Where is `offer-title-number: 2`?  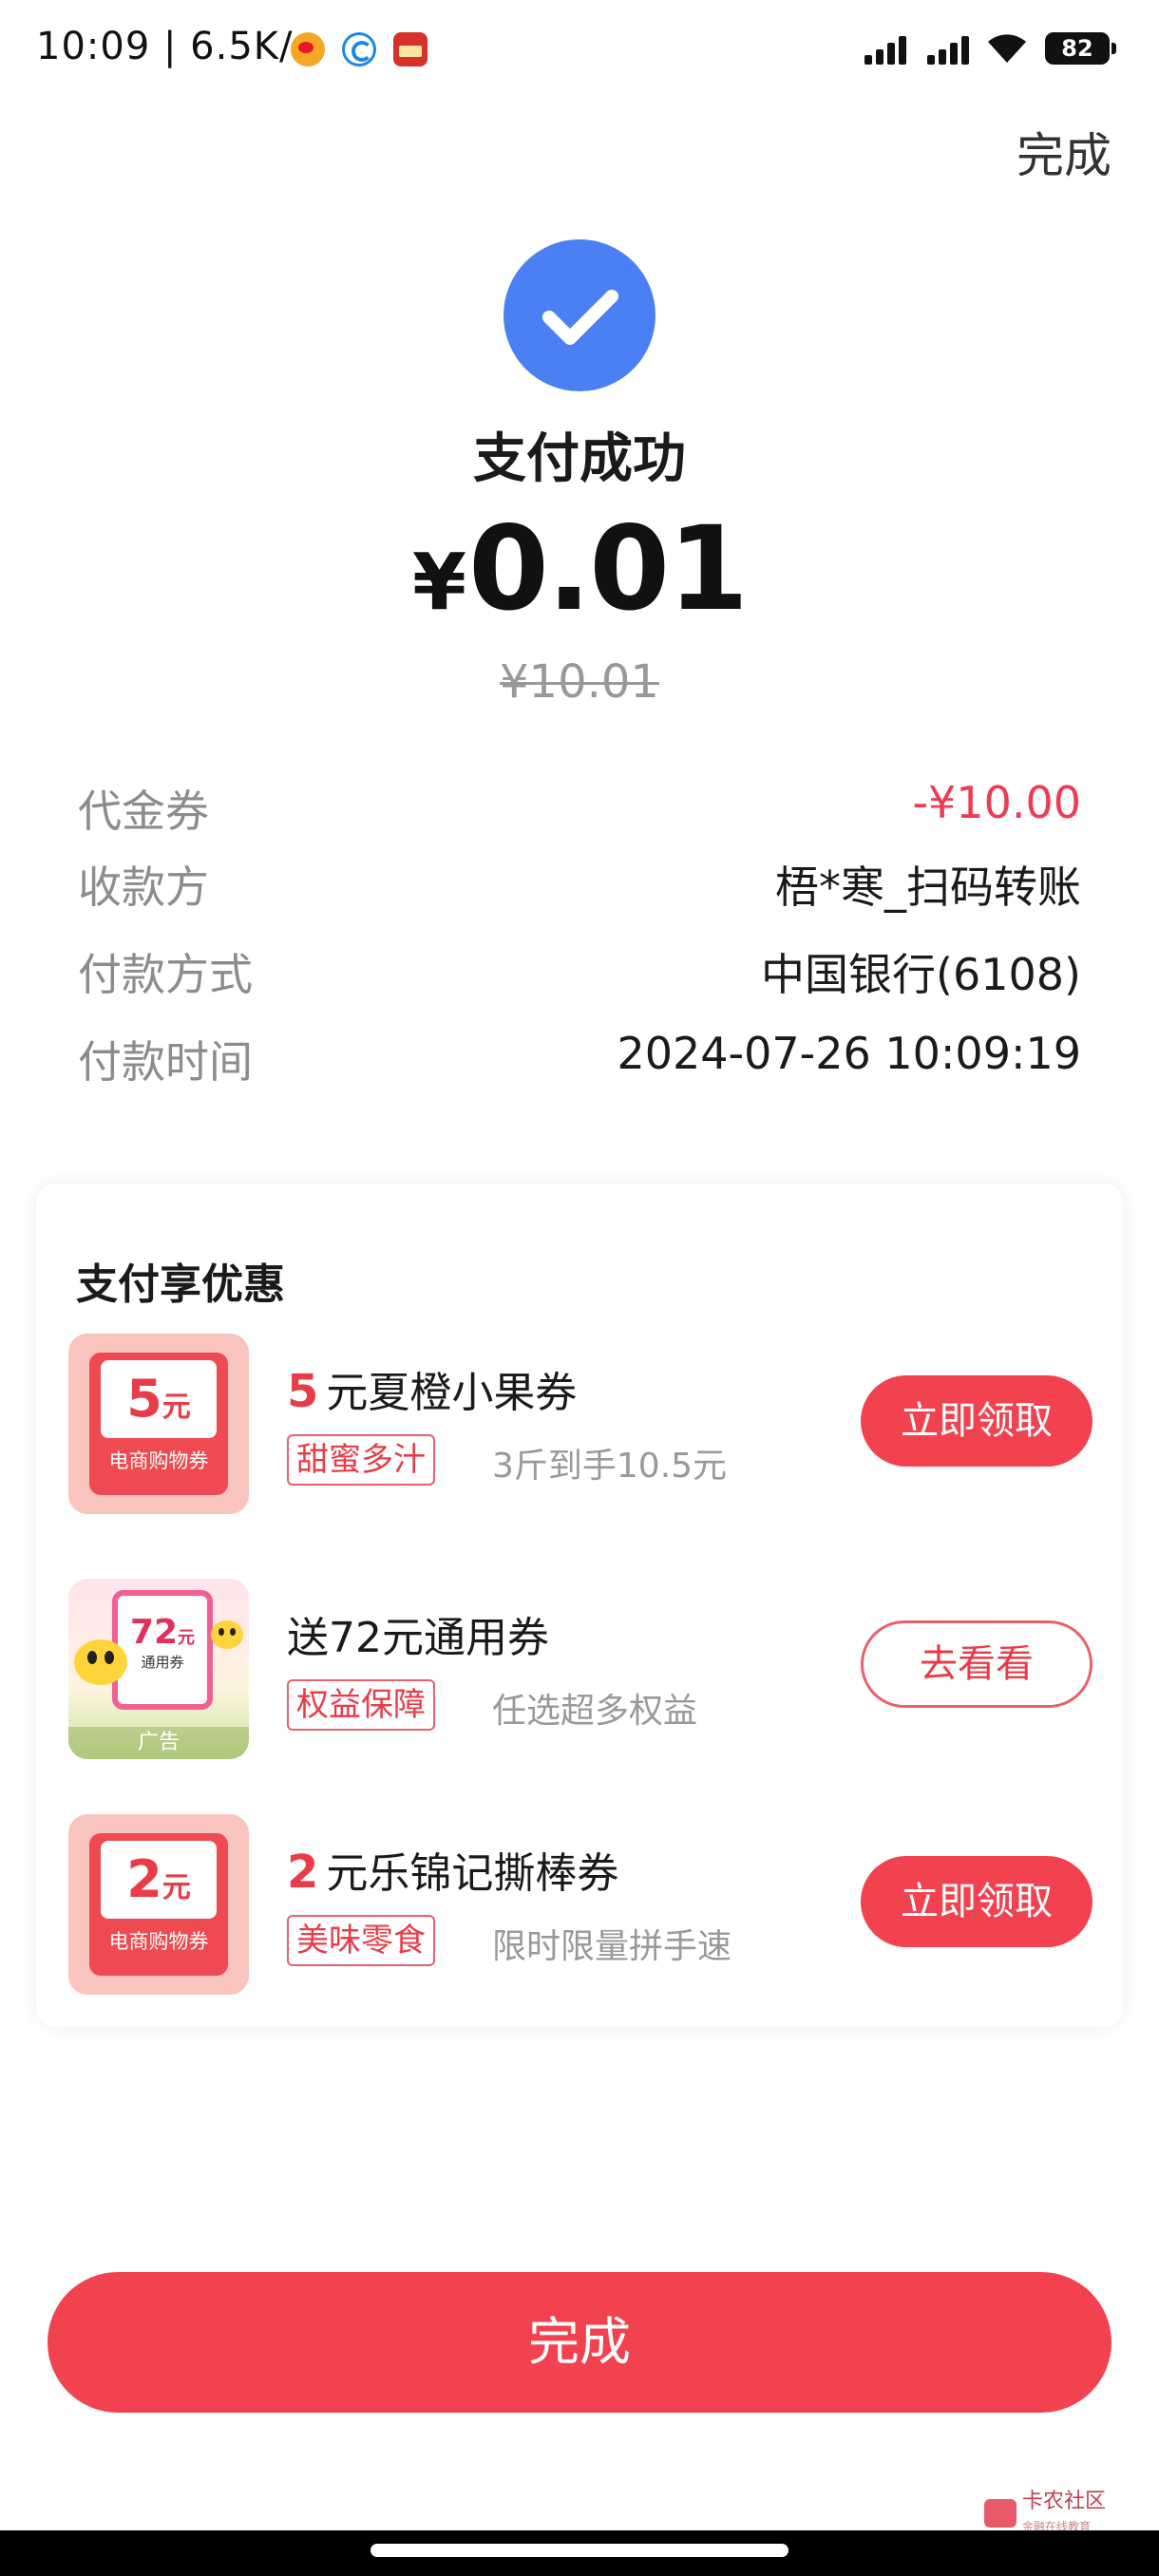 offer-title-number: 2 is located at coordinates (303, 1872).